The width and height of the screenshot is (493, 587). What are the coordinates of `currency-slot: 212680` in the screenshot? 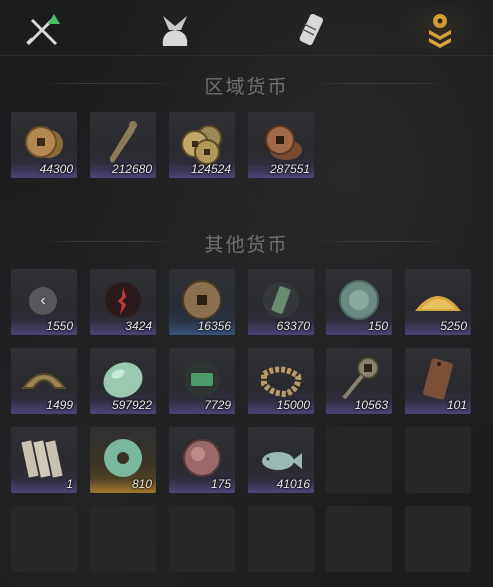 It's located at (123, 145).